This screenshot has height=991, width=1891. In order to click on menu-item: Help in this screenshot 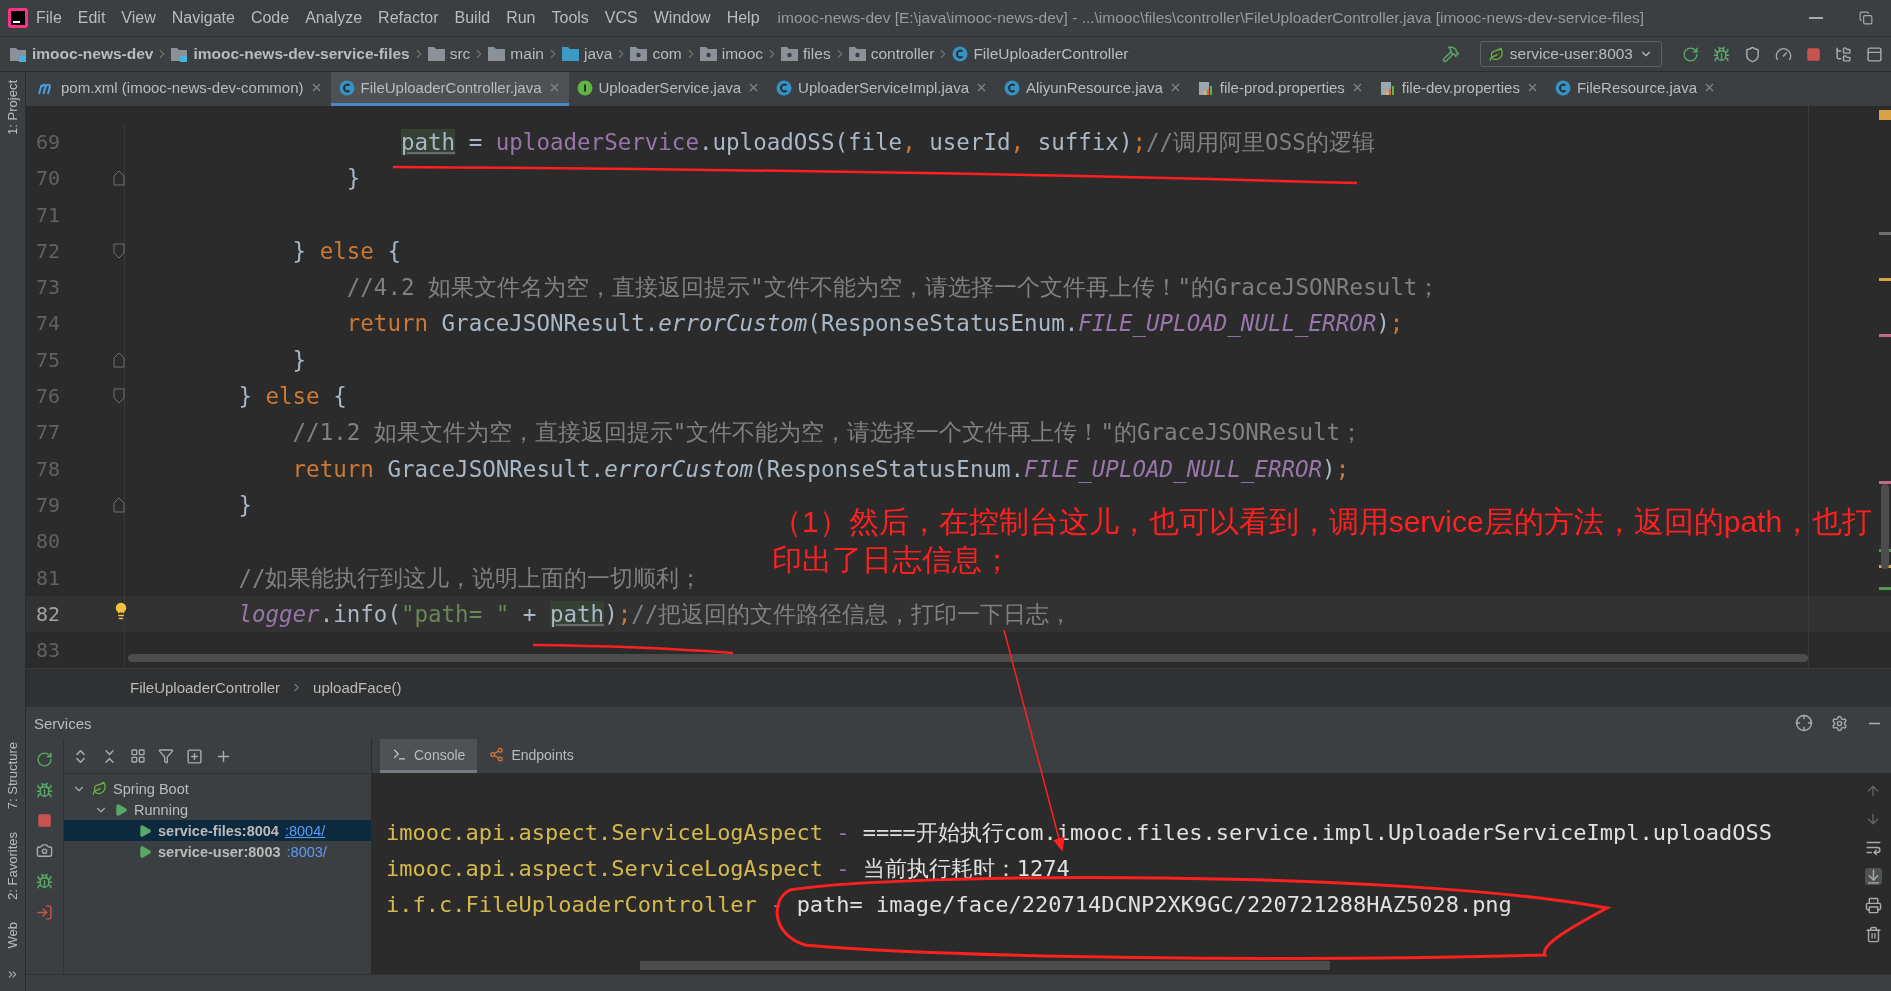, I will do `click(743, 18)`.